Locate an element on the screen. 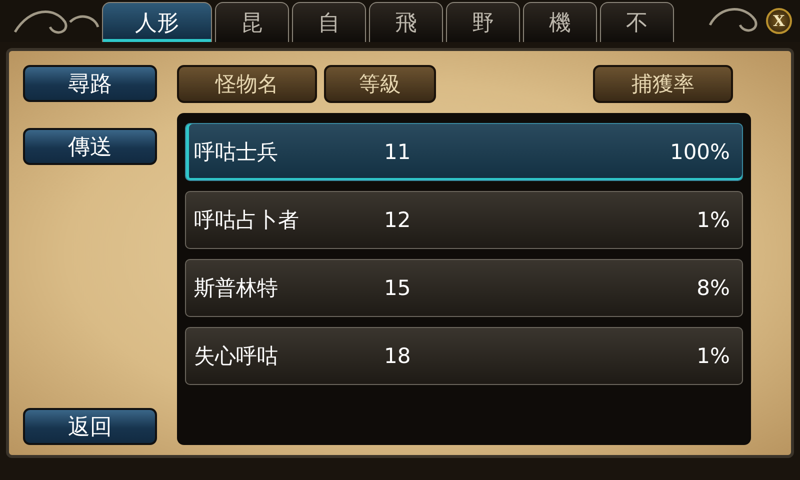 The height and width of the screenshot is (480, 800). category-tab: 昆 is located at coordinates (252, 22).